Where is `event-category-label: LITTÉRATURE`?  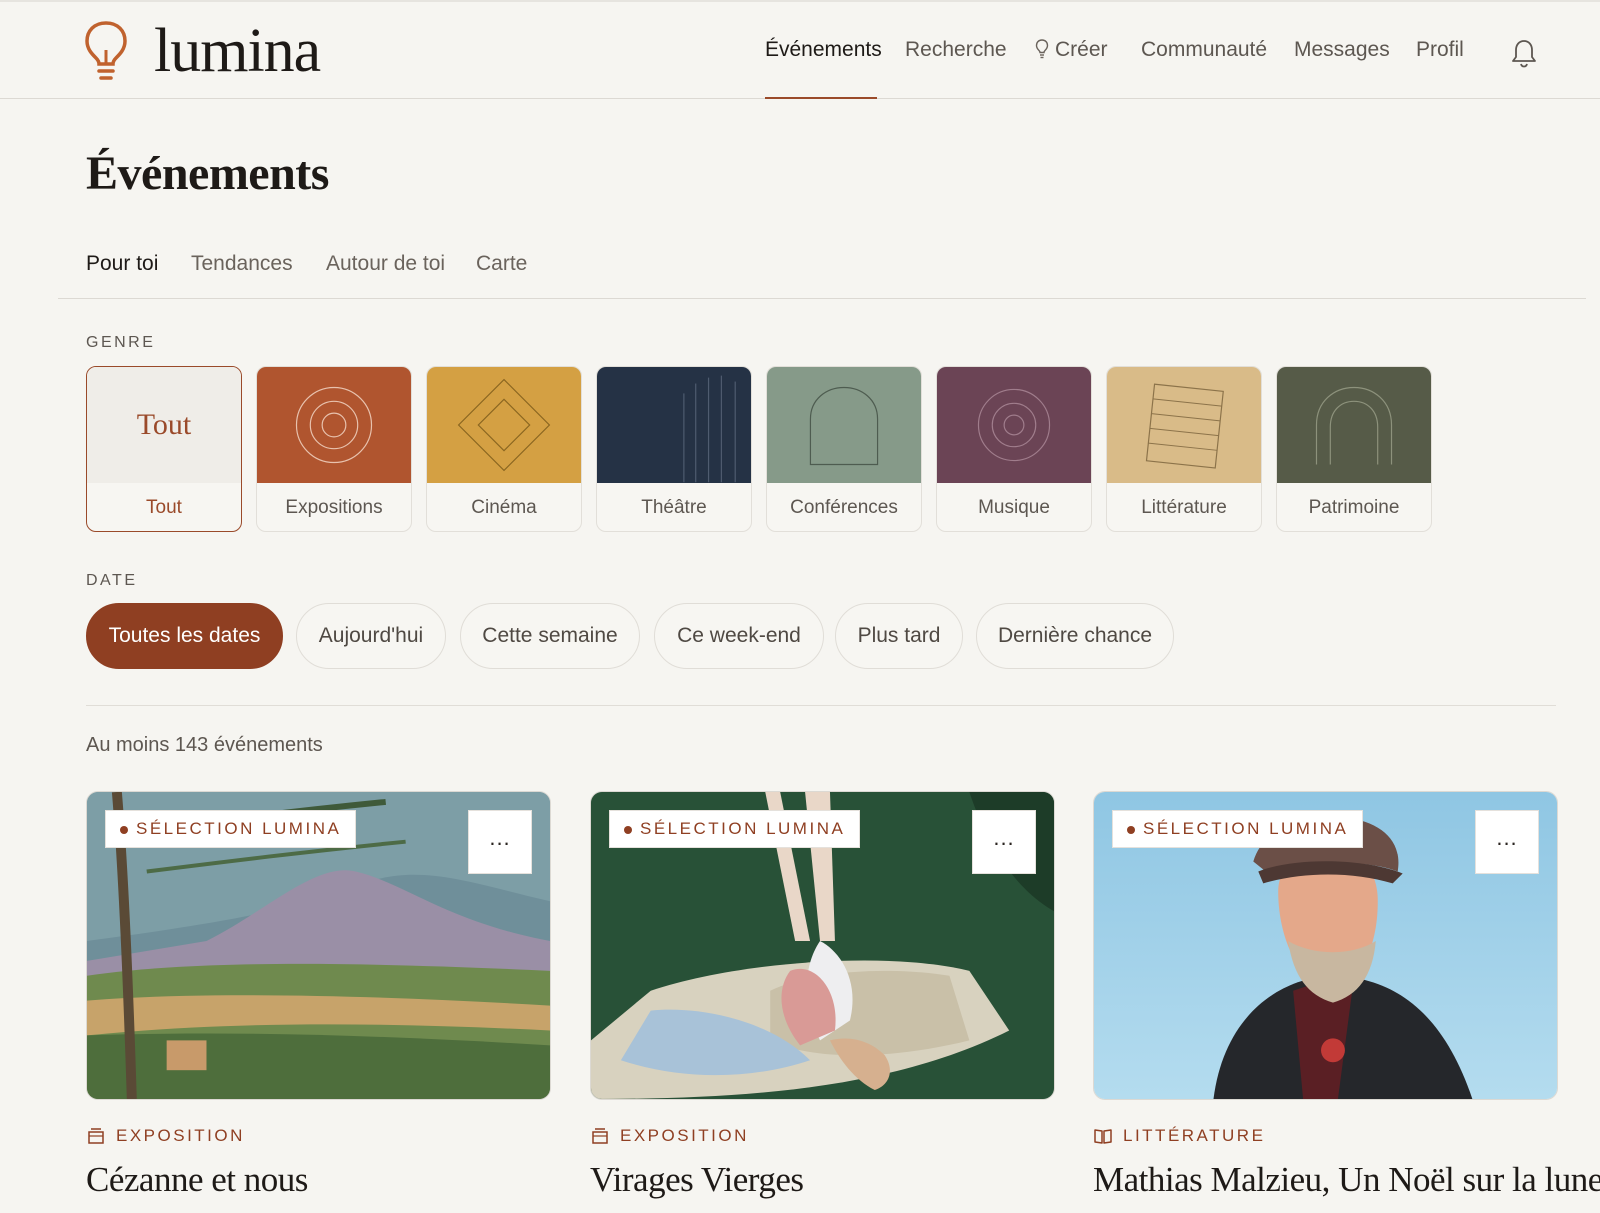 event-category-label: LITTÉRATURE is located at coordinates (1194, 1135).